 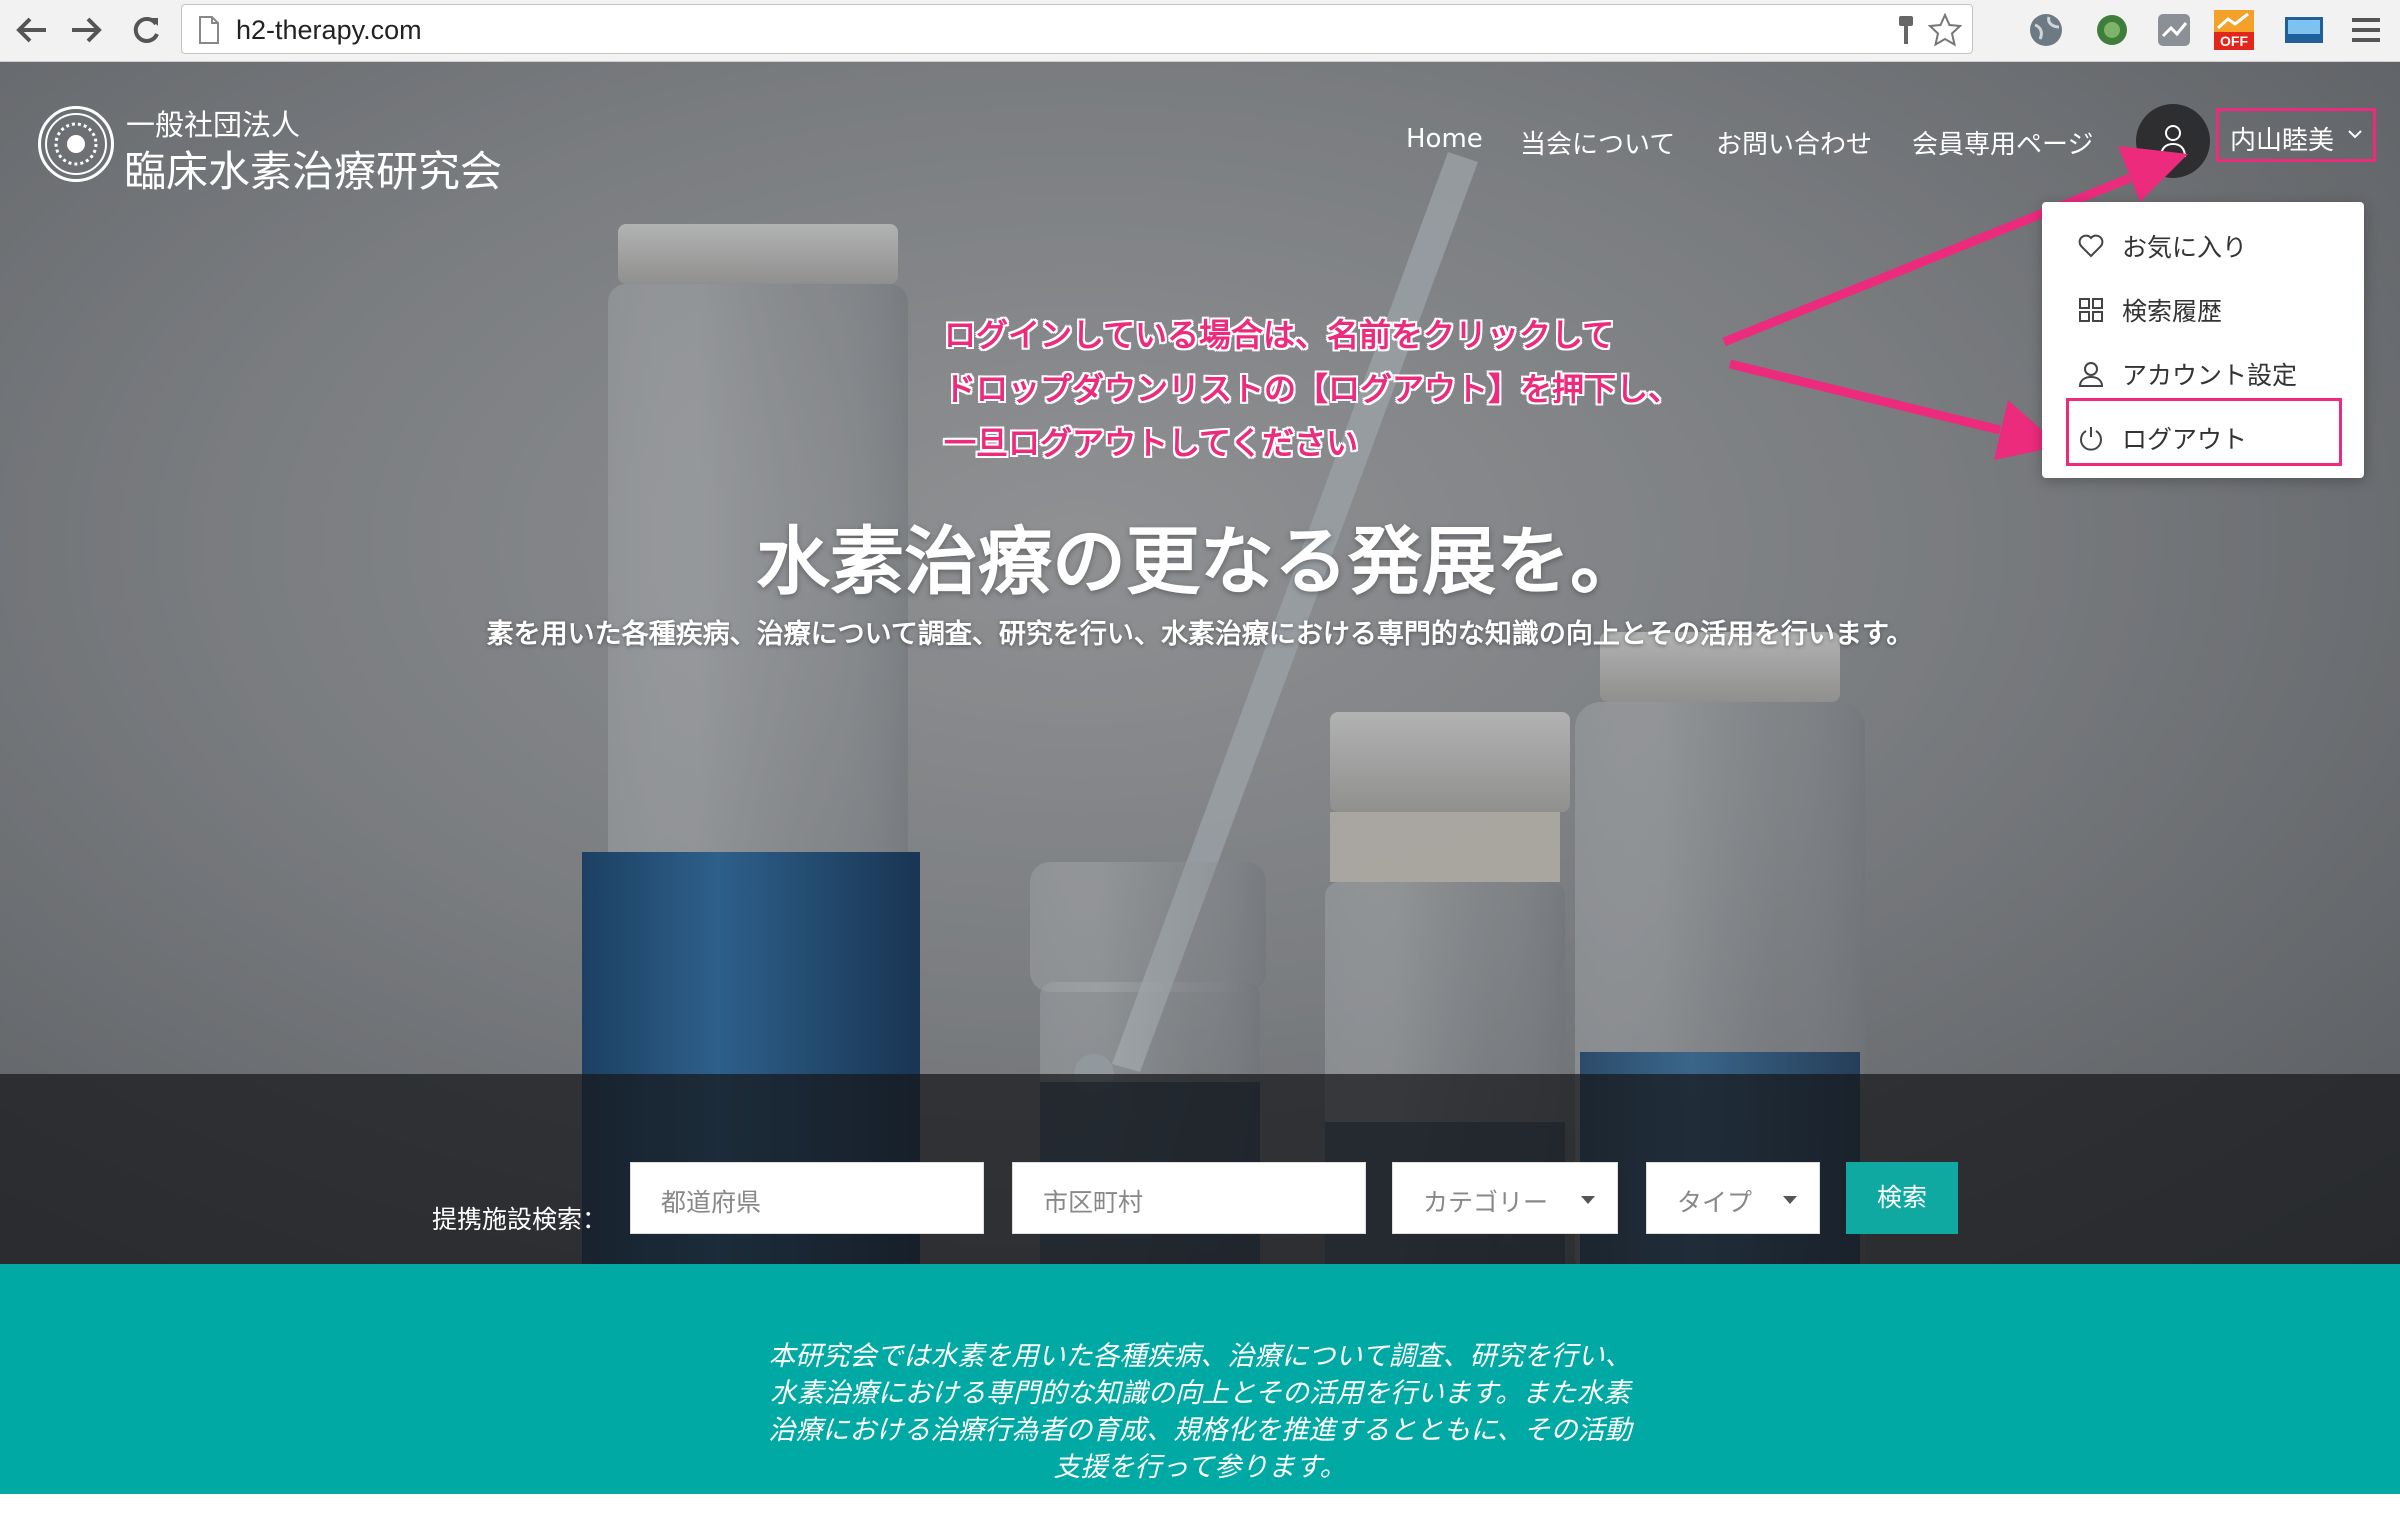 I want to click on dropdown-item-label: アカウント設定, so click(x=2210, y=375).